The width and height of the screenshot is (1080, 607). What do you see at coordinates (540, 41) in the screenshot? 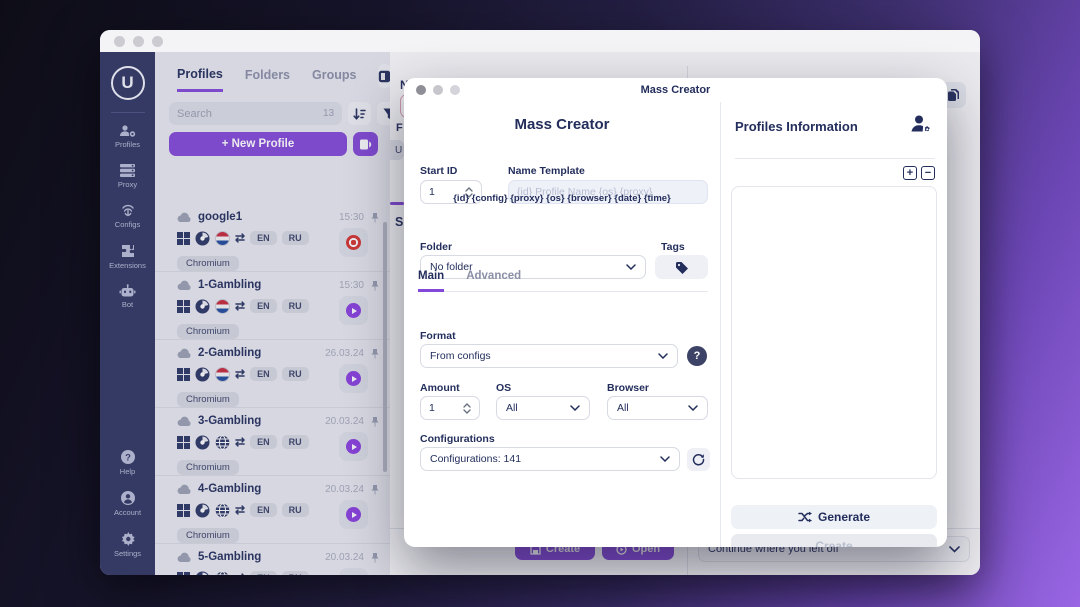
I see `window-titlebar` at bounding box center [540, 41].